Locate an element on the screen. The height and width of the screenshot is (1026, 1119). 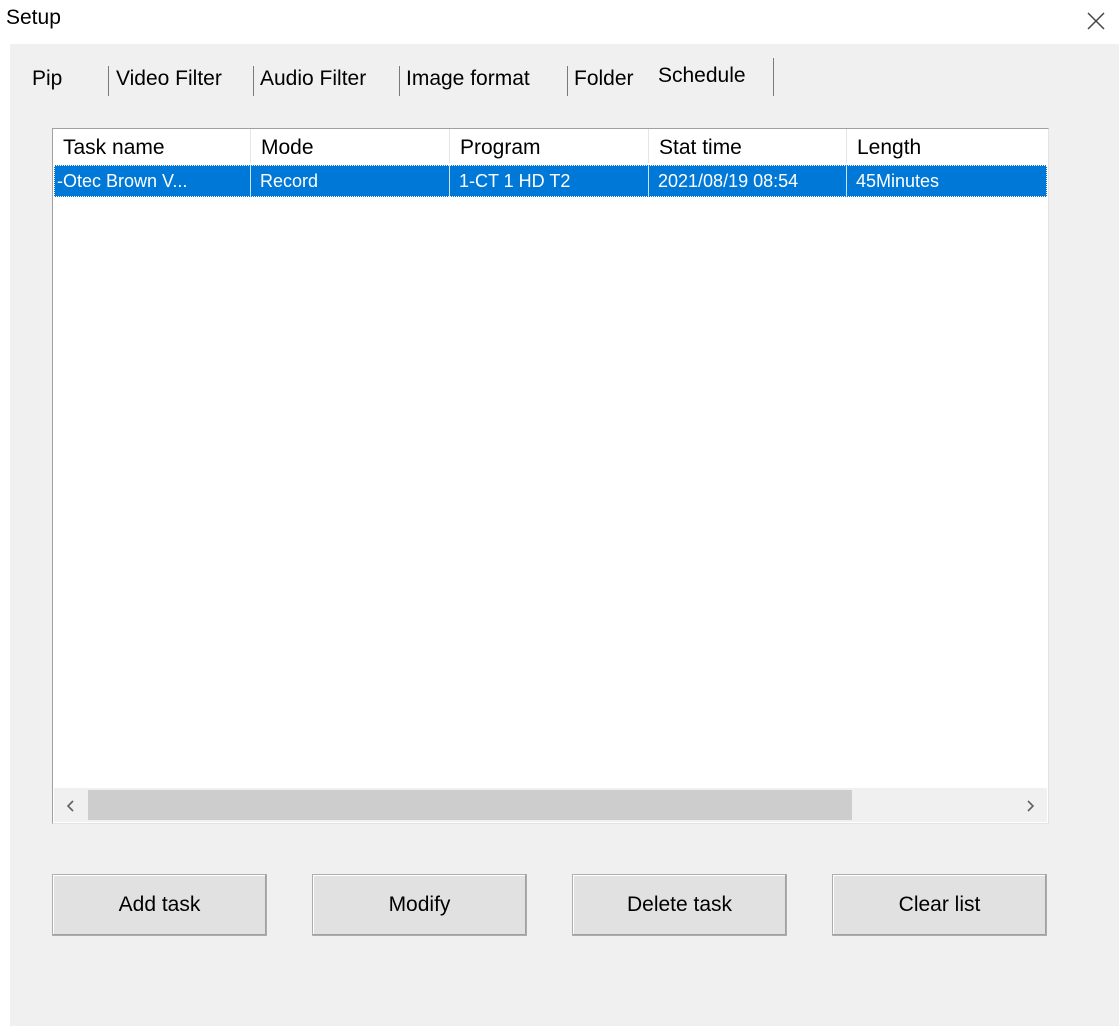
chevron-right-icon is located at coordinates (1031, 806).